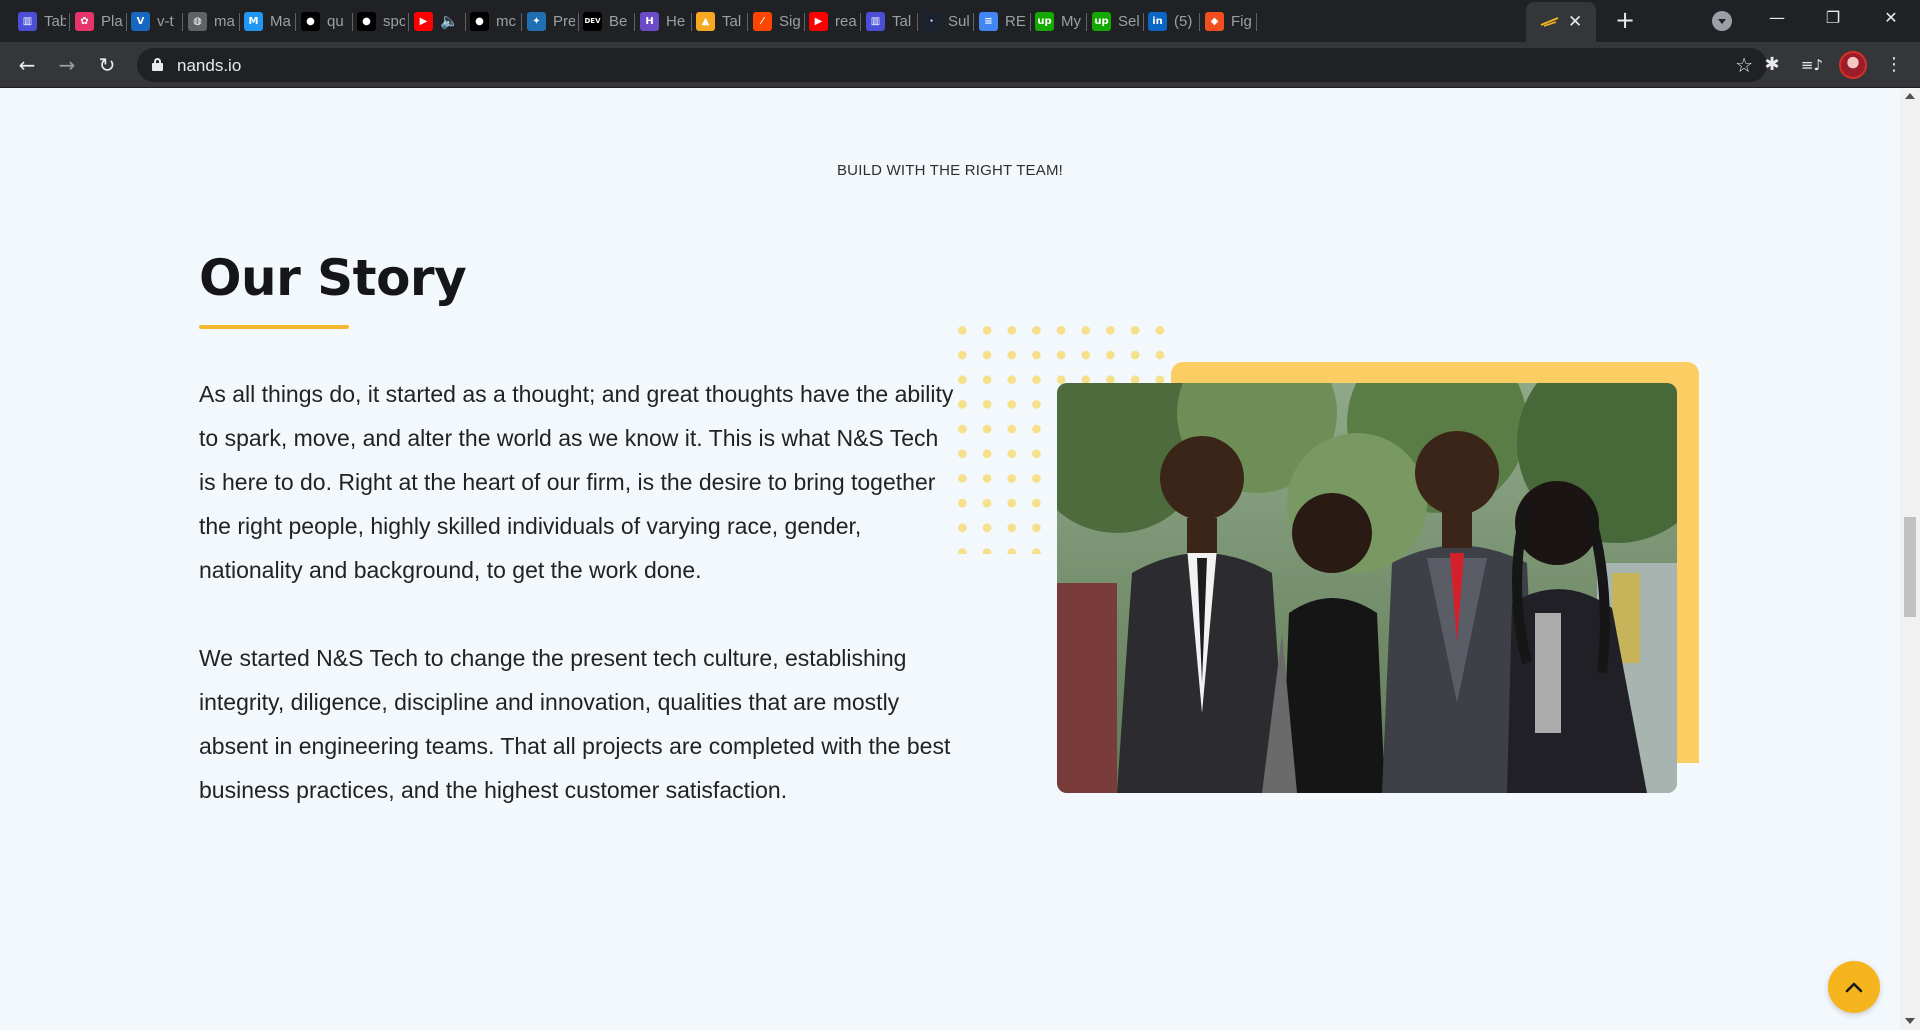 This screenshot has width=1920, height=1030. I want to click on back-to-top-button, so click(1854, 987).